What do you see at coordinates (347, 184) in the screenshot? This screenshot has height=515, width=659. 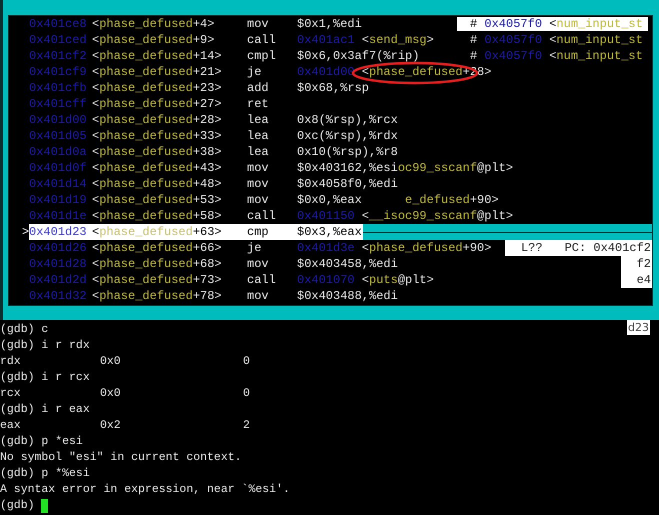 I see `instruction-operand: $0x4058f0,%edi` at bounding box center [347, 184].